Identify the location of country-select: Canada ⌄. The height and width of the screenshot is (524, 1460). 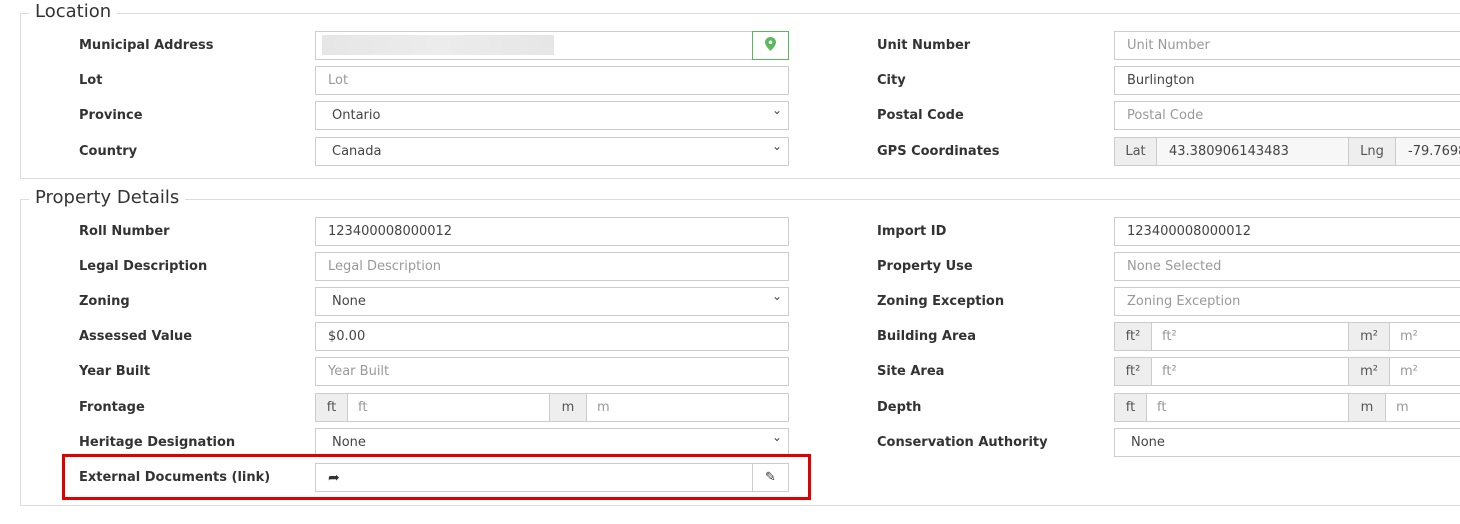
(552, 151).